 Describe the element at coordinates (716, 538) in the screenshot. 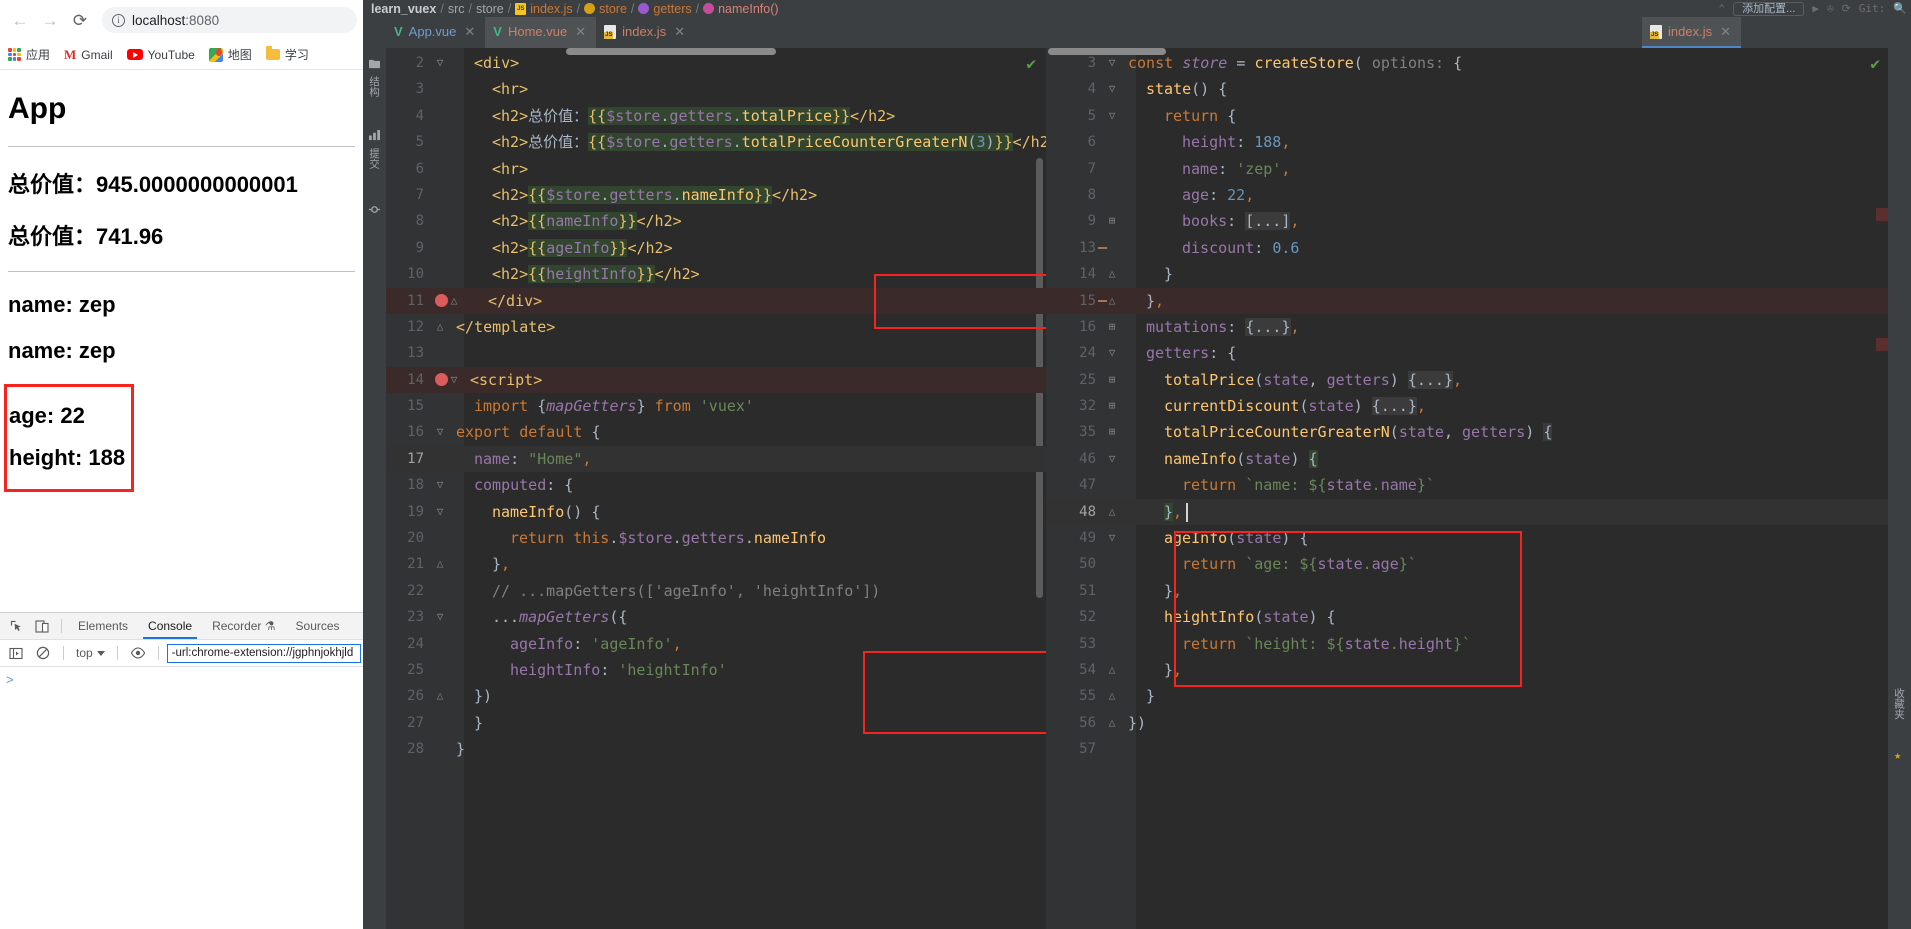

I see `code-line: 20 return this.$store.getters.nameInfo` at that location.